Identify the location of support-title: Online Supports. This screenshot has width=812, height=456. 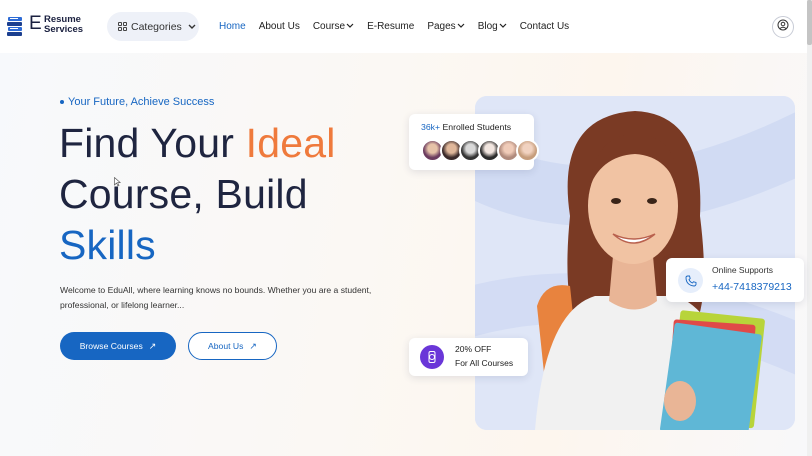
(742, 270).